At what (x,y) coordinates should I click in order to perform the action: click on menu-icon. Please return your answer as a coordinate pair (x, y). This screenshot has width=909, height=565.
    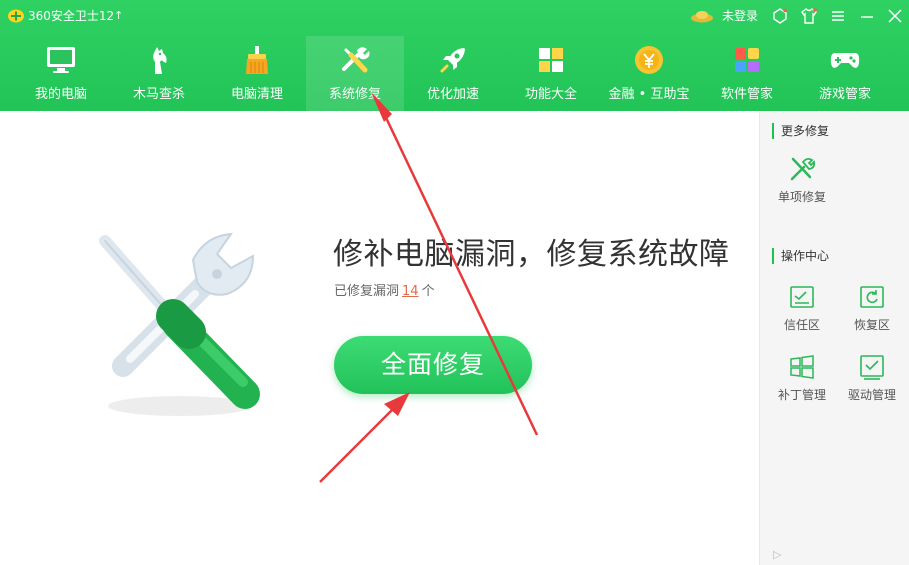
    Looking at the image, I should click on (838, 16).